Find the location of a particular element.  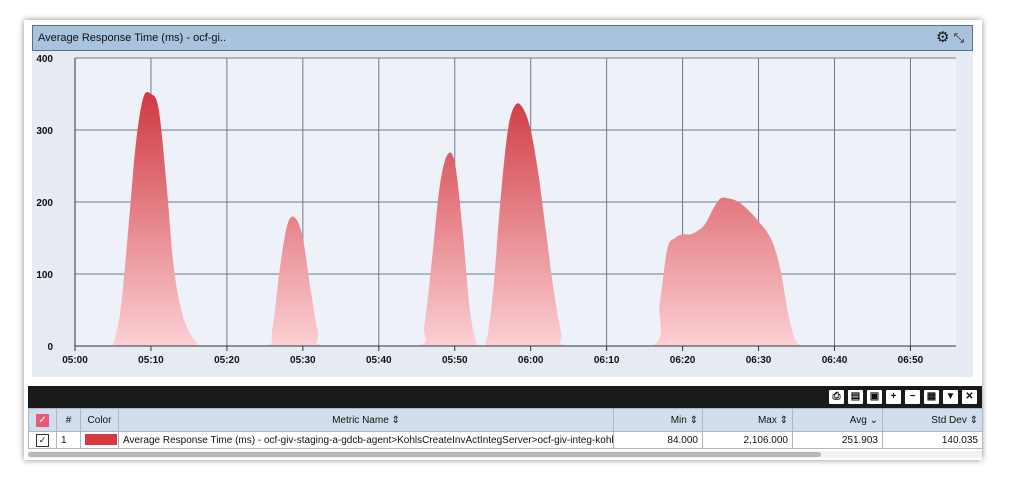

x-tick-label: 05:00 is located at coordinates (75, 360).